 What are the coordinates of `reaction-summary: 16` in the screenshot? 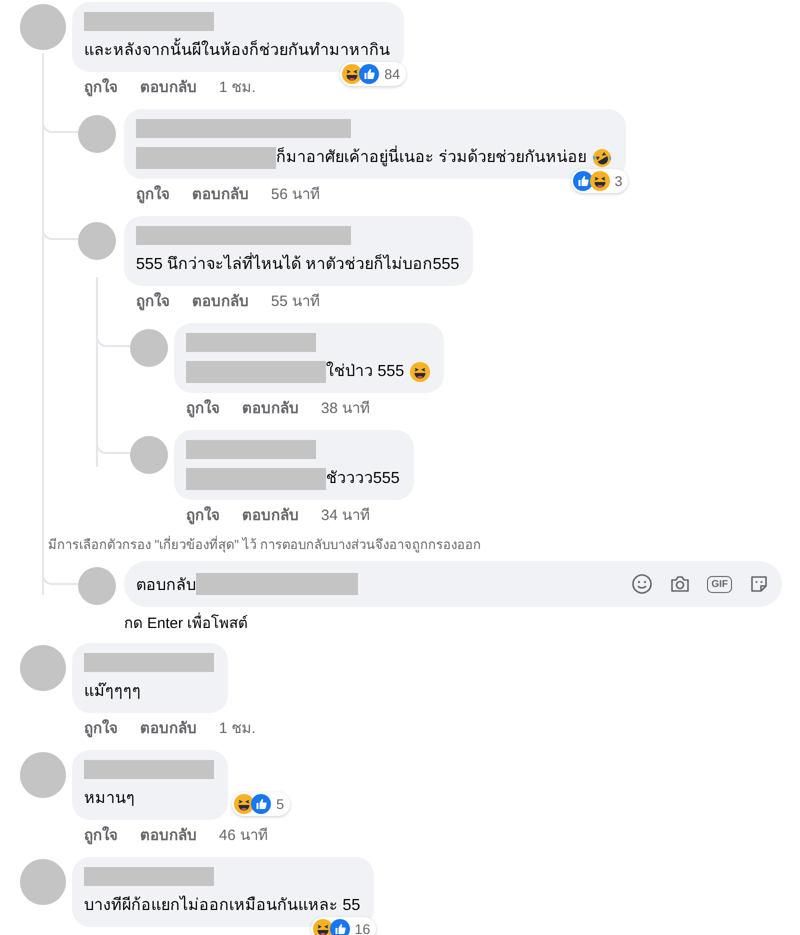 It's located at (343, 926).